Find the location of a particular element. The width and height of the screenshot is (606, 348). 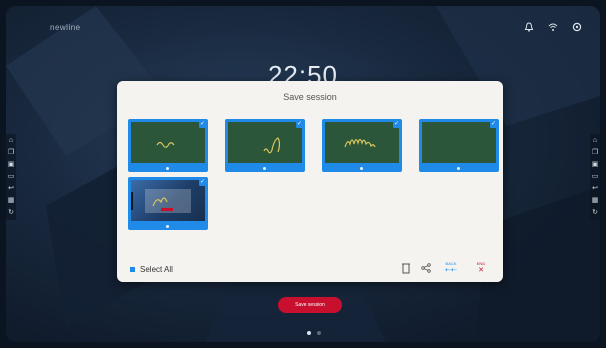

end-label: END is located at coordinates (481, 263).